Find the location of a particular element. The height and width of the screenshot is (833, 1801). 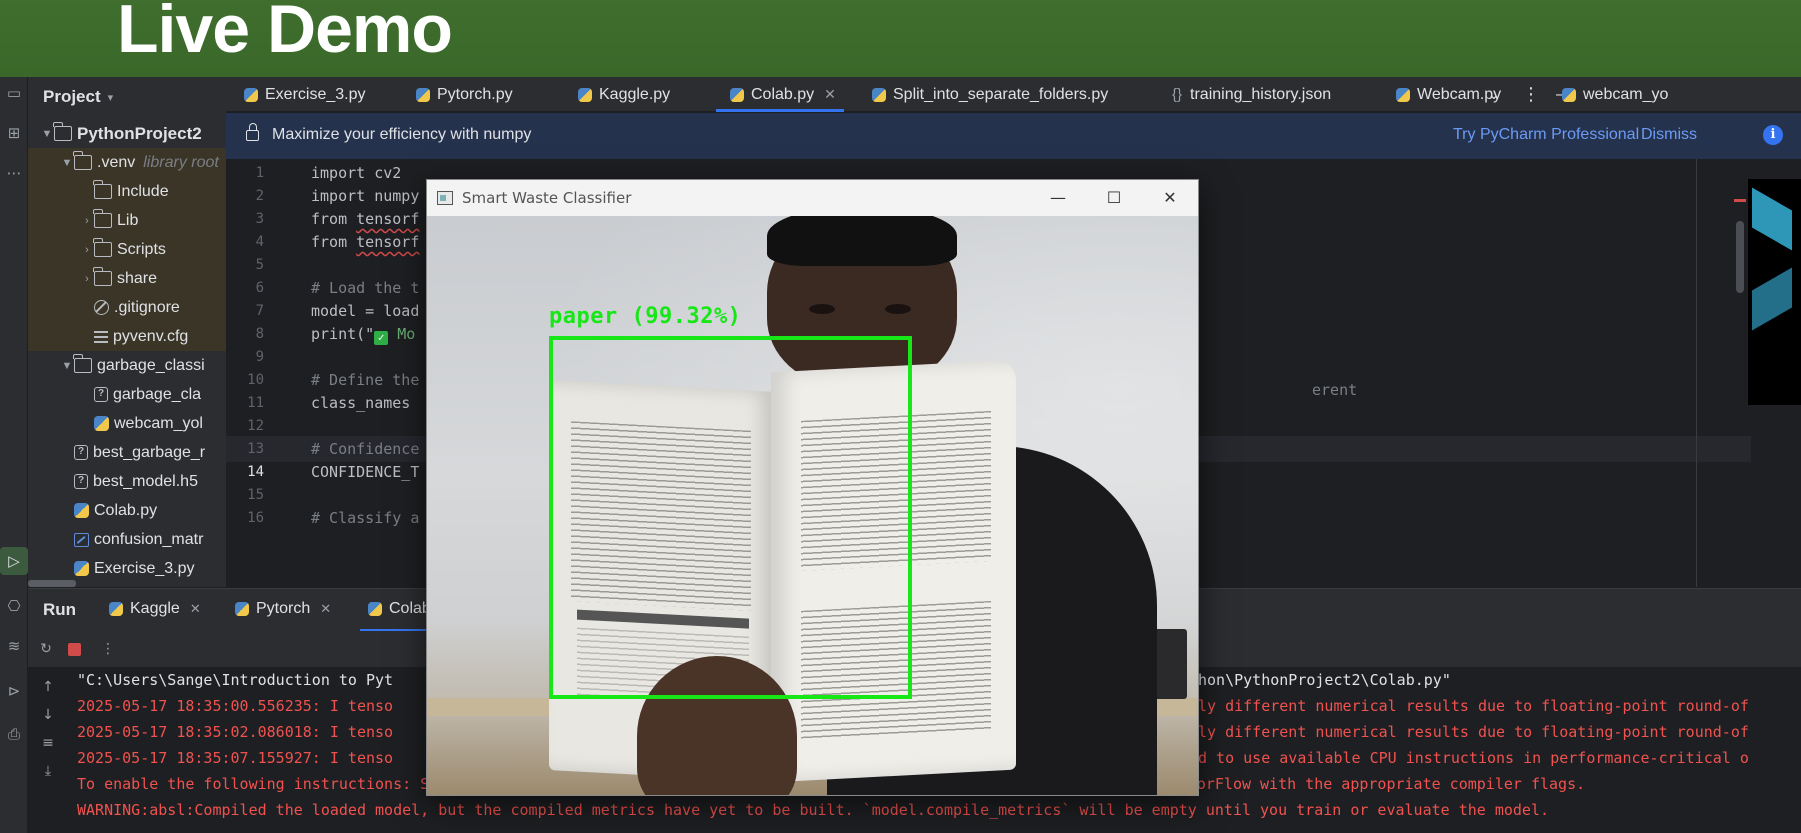

tree-item-label: webcam_yol is located at coordinates (158, 423).